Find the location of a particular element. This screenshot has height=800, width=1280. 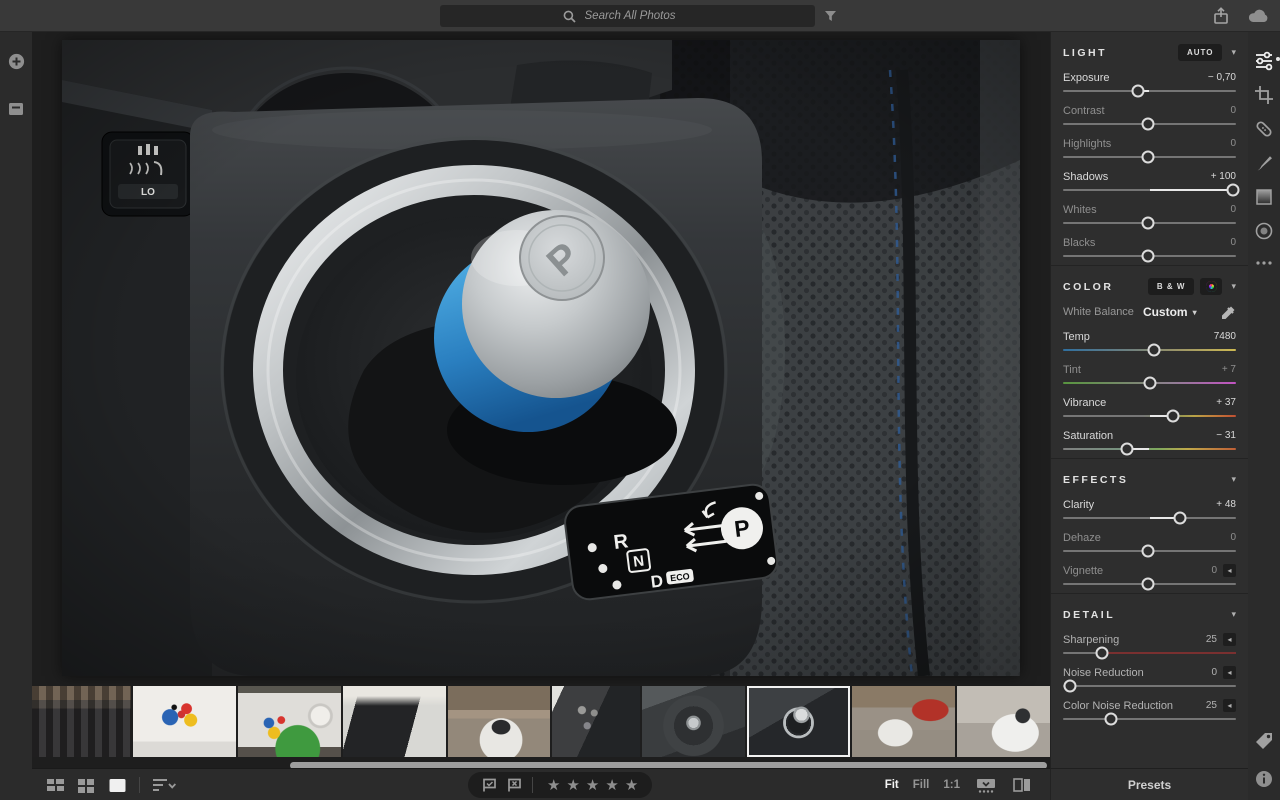

topbar is located at coordinates (640, 16).